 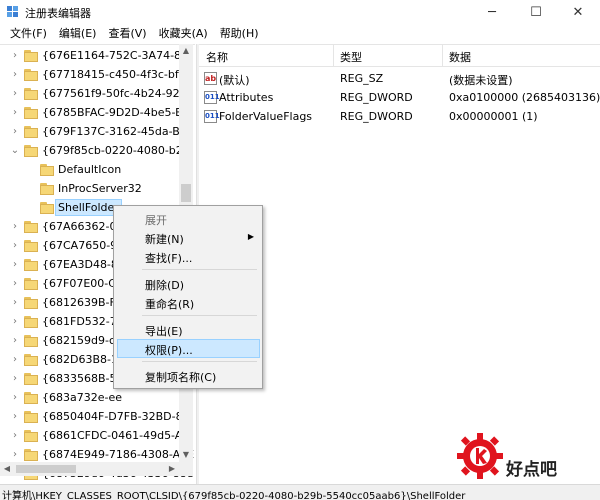 What do you see at coordinates (118, 131) in the screenshot?
I see `tree-item-label: {679F137C-3162-45da-BE3` at bounding box center [118, 131].